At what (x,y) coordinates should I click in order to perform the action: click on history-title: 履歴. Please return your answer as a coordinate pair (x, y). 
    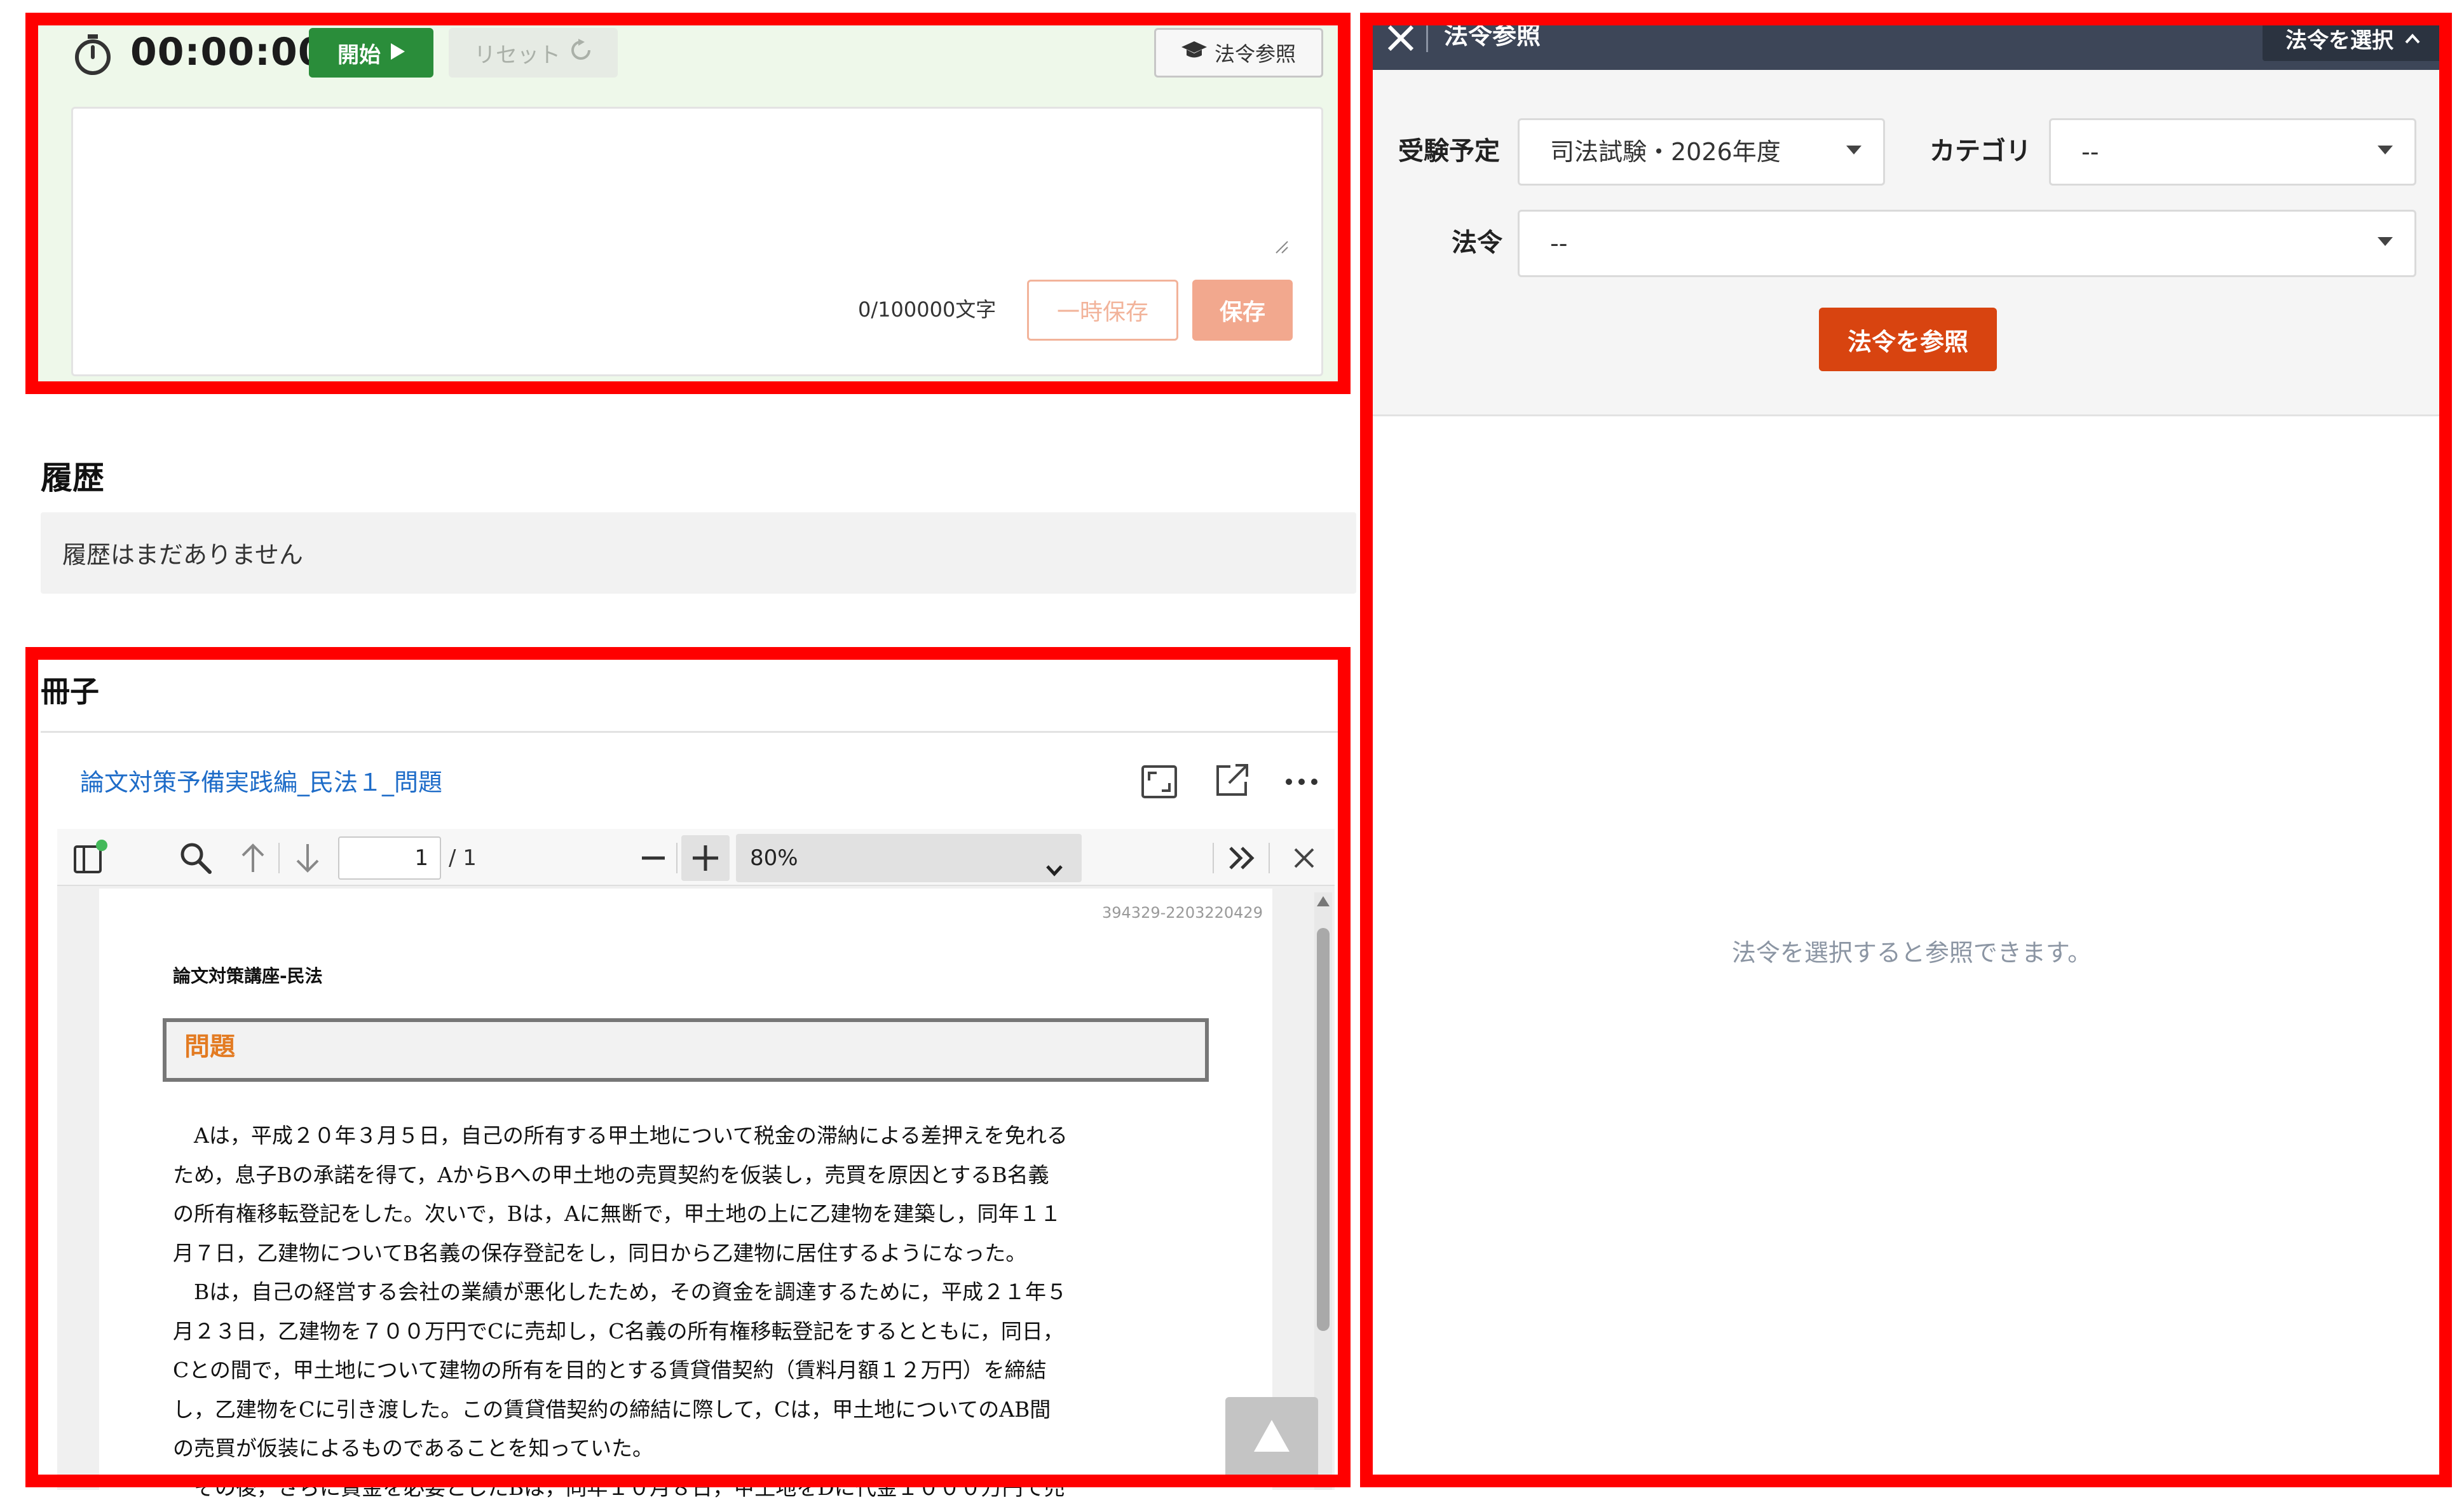
    Looking at the image, I should click on (72, 476).